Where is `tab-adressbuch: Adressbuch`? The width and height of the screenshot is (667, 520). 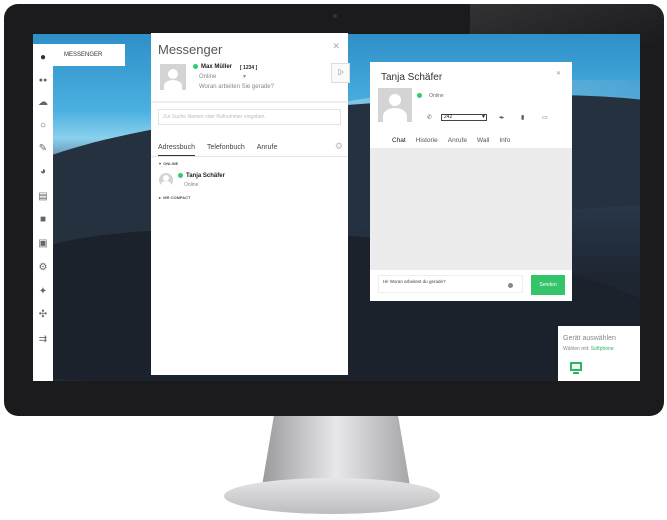
tab-adressbuch: Adressbuch is located at coordinates (176, 150).